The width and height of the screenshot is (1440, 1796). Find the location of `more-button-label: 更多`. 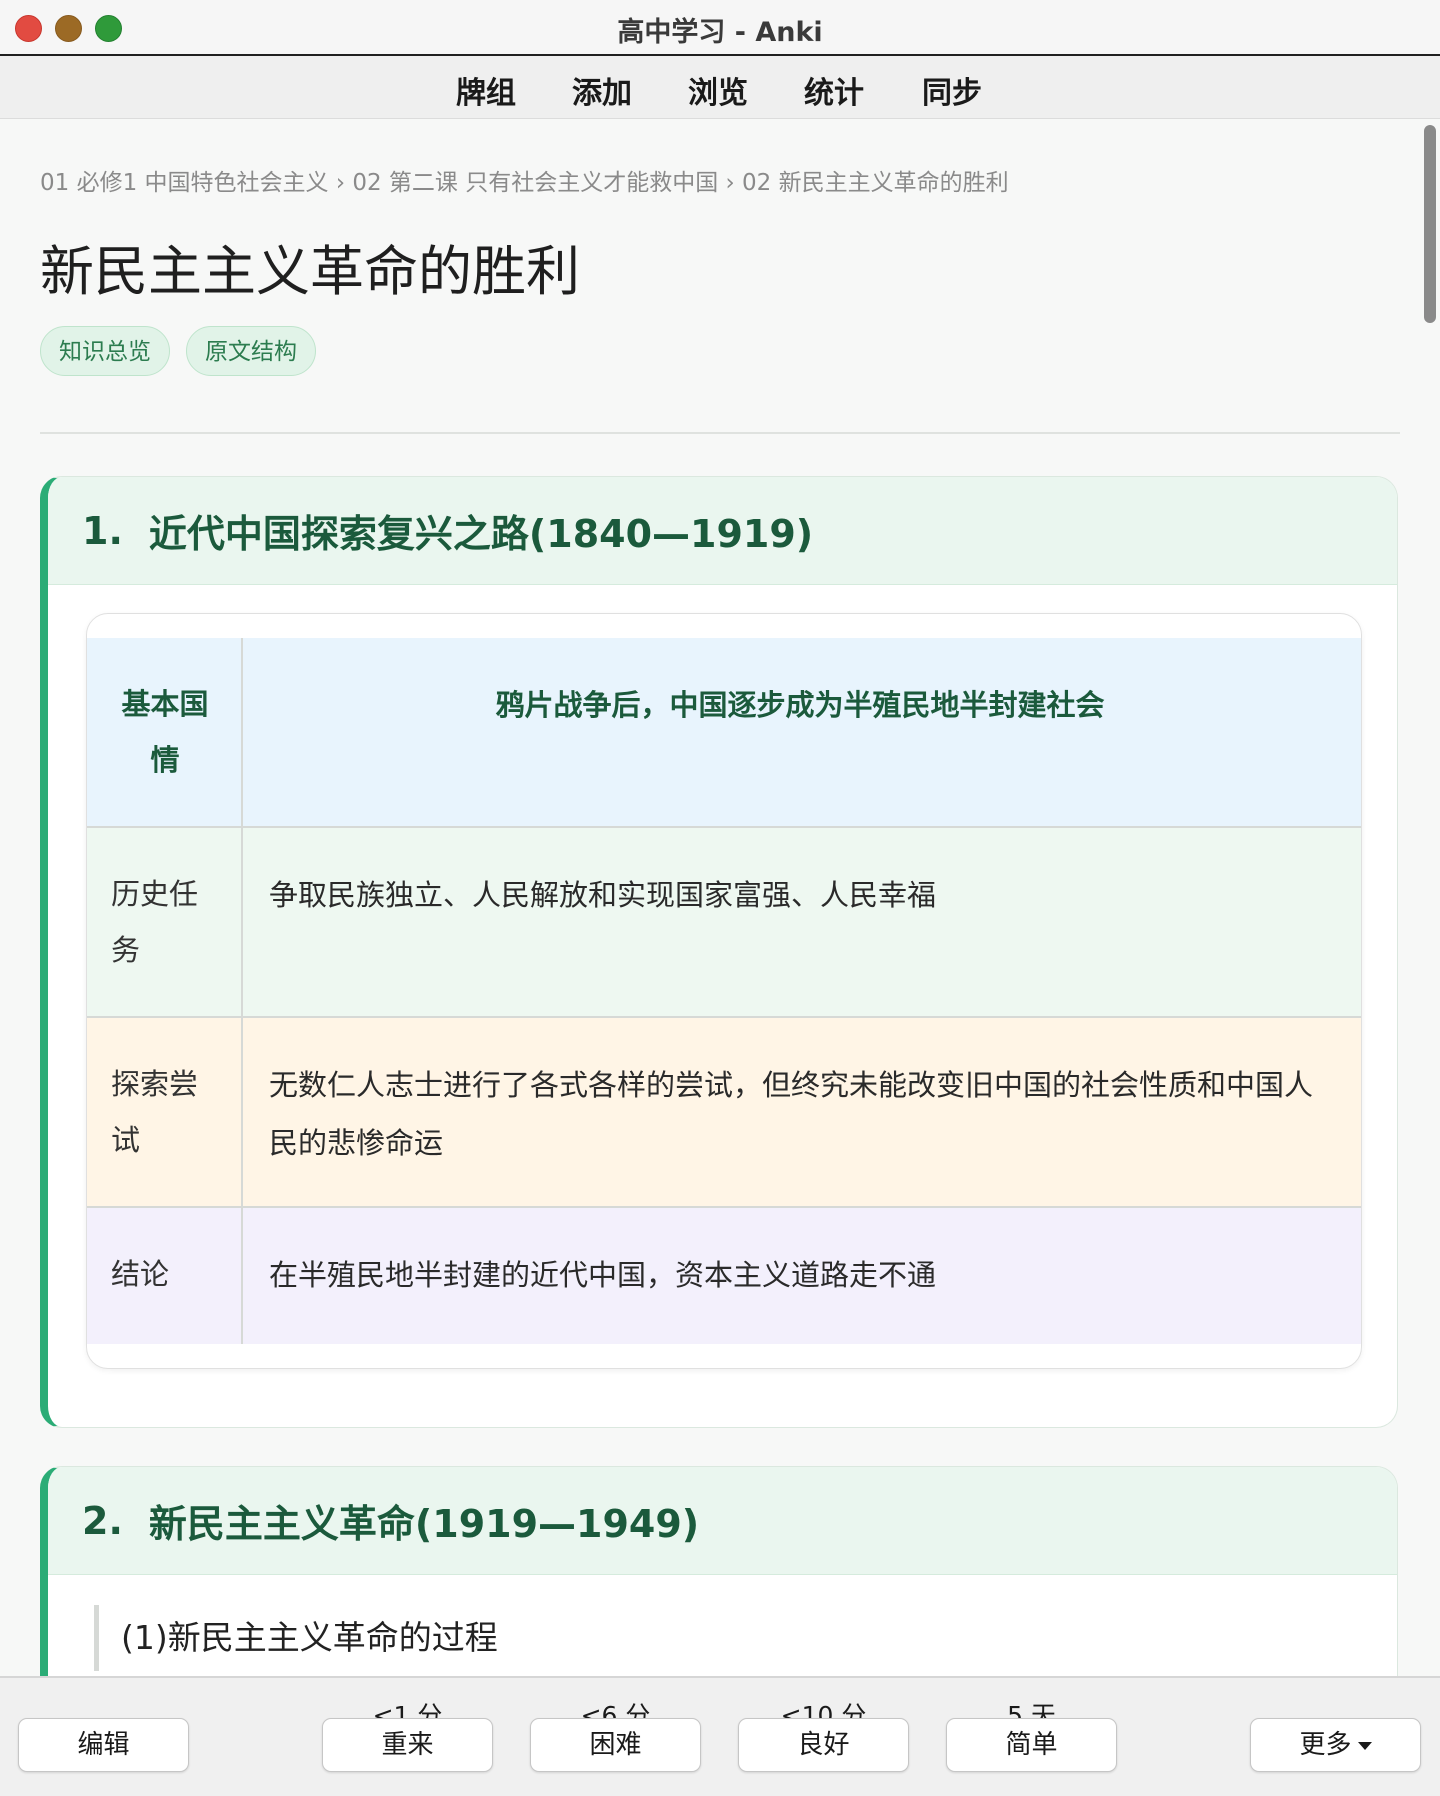

more-button-label: 更多 is located at coordinates (1325, 1745).